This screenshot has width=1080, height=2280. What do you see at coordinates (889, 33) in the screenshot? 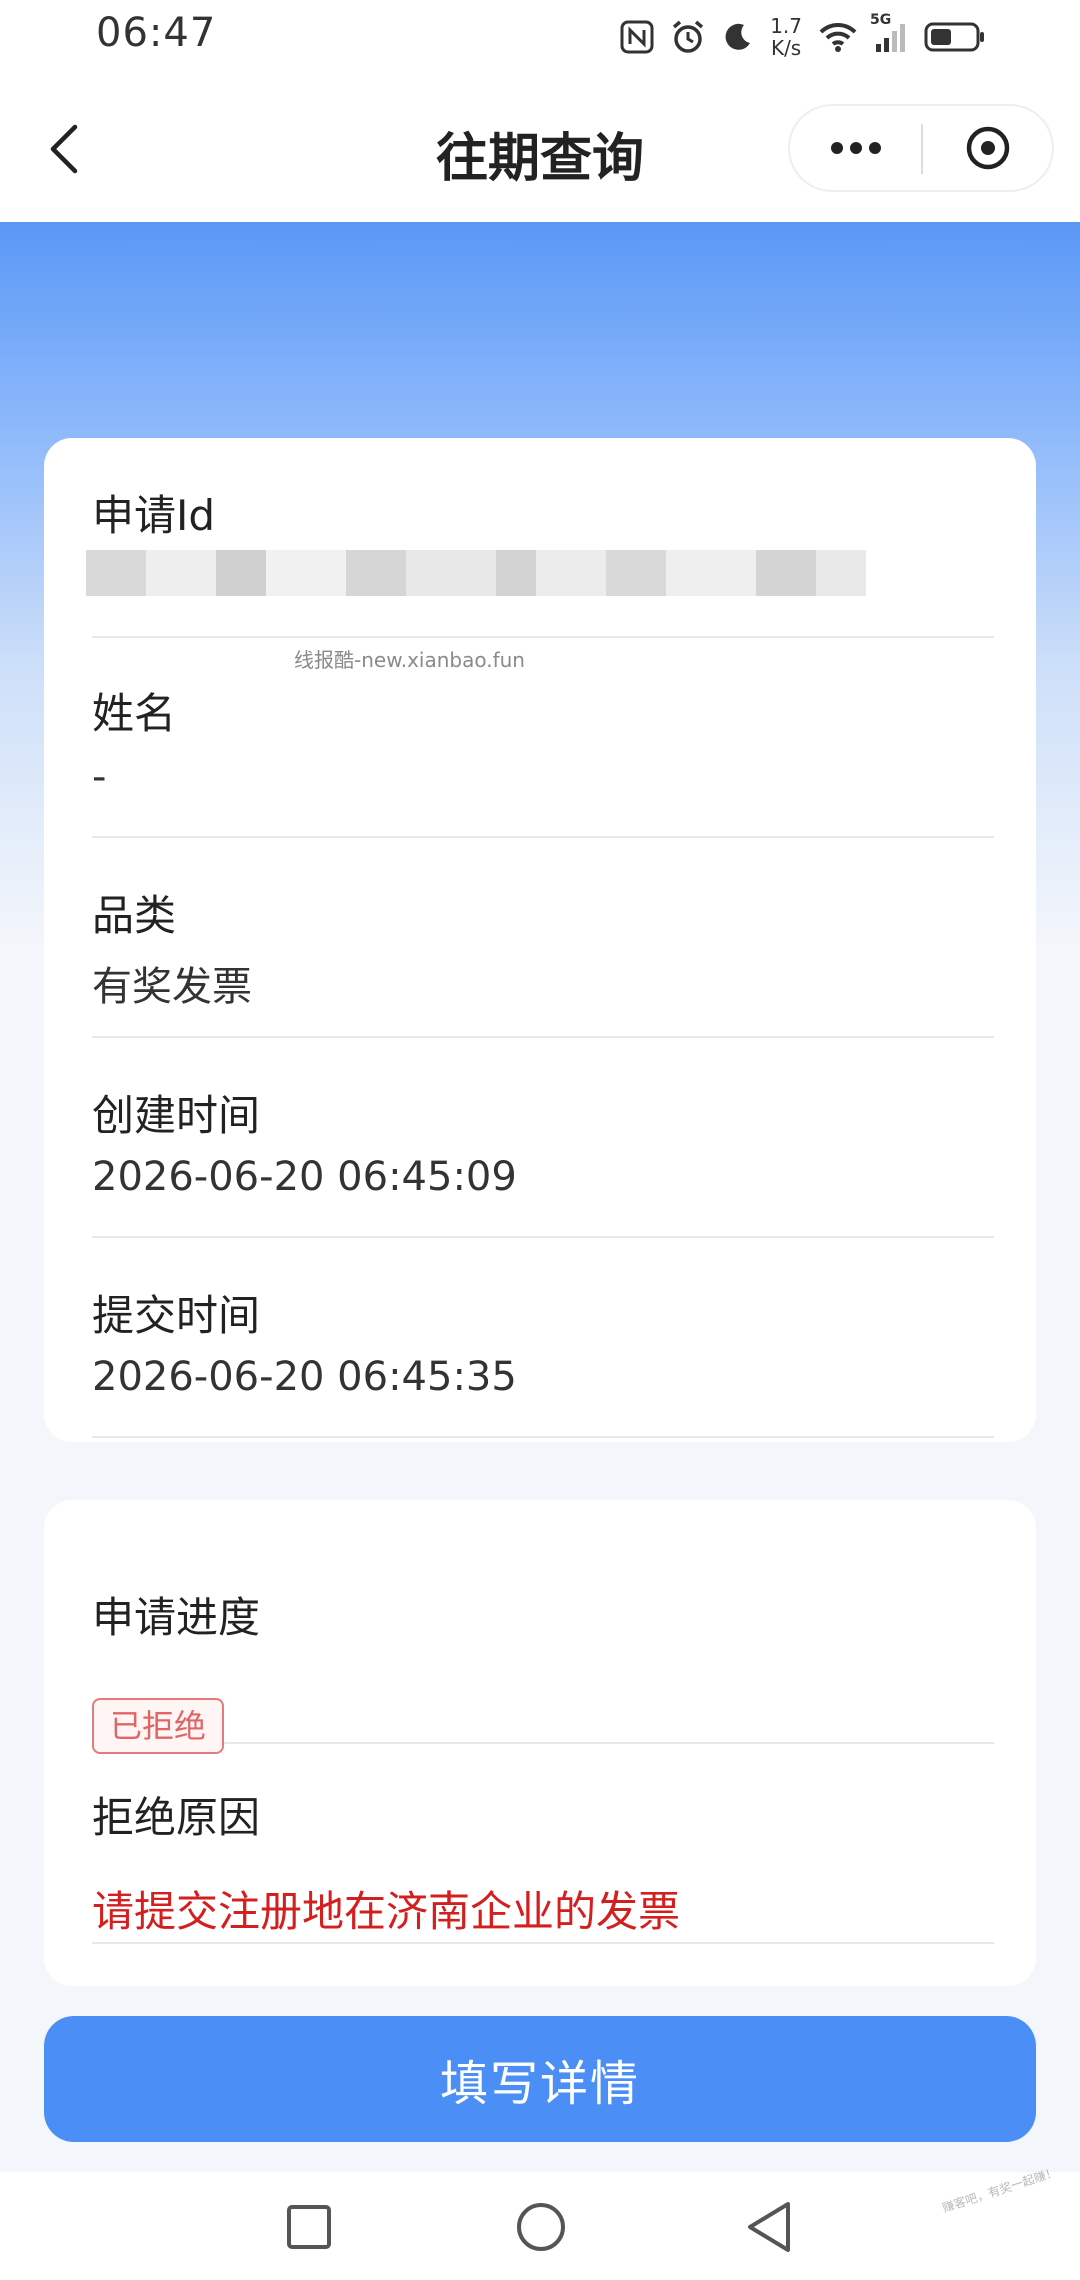
I see `signal-icon: 5G` at bounding box center [889, 33].